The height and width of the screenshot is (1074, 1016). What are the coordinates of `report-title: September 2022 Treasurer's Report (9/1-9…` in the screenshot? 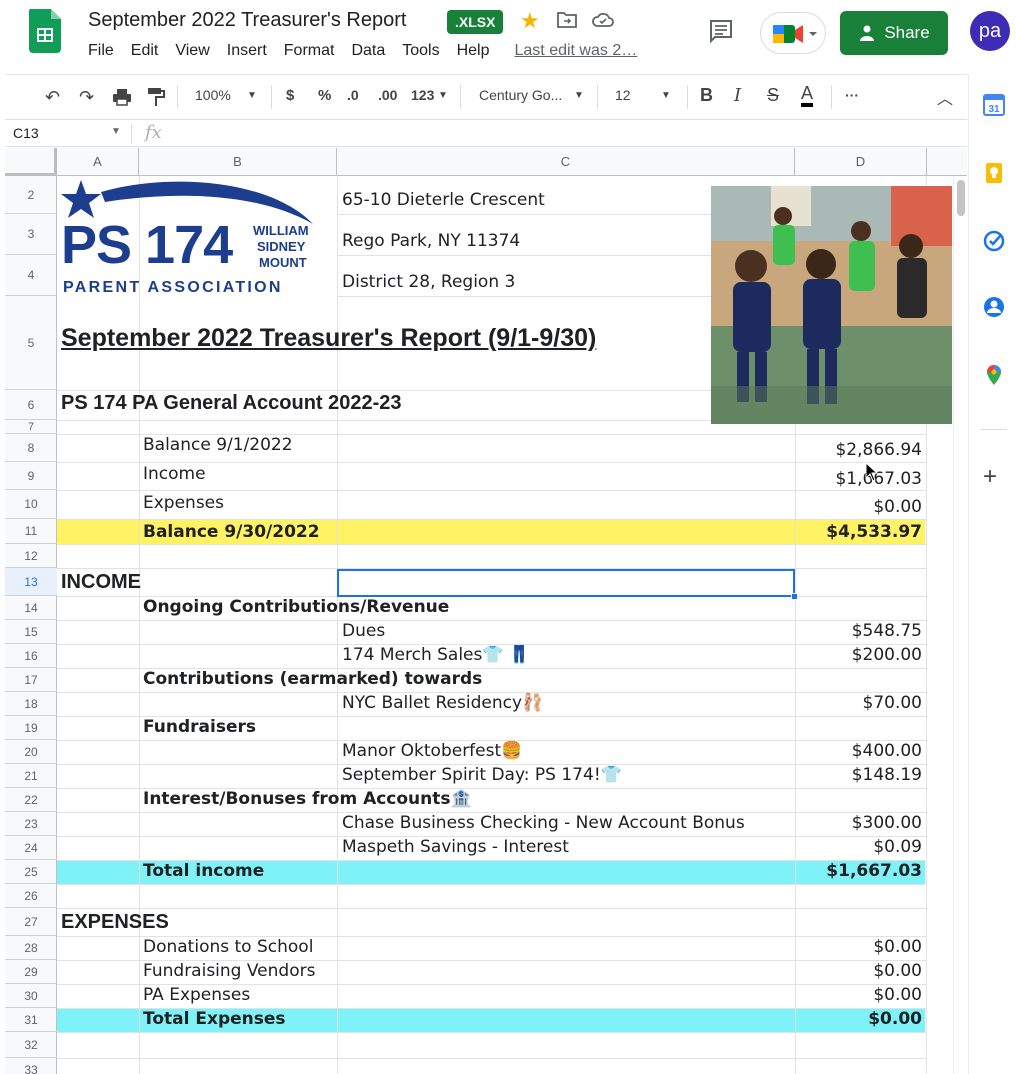 It's located at (328, 338).